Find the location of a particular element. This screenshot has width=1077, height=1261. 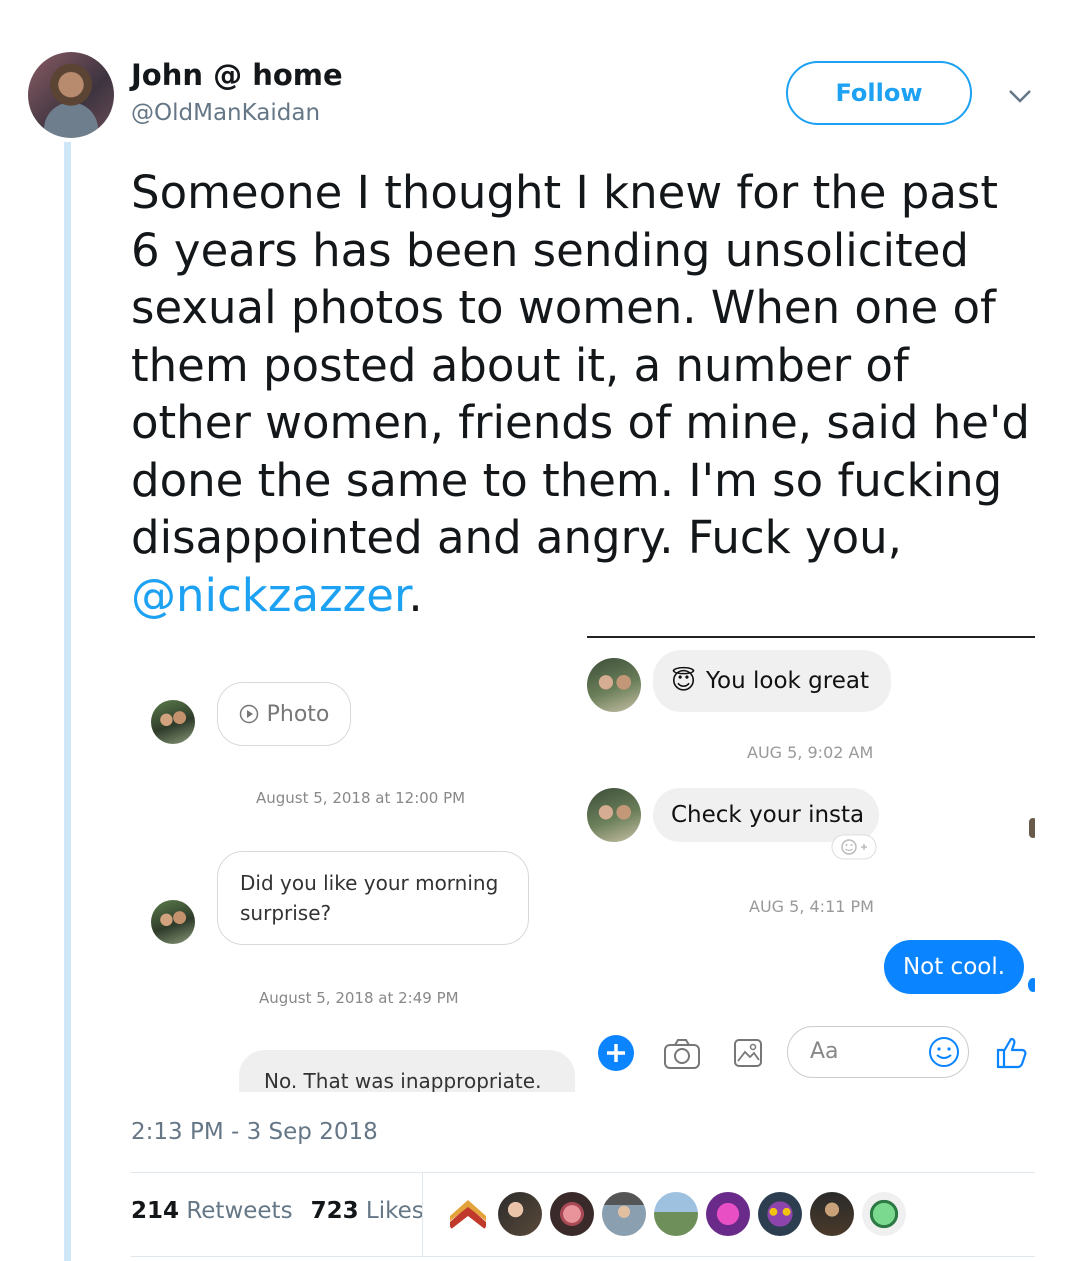

emoji-icon is located at coordinates (944, 1052).